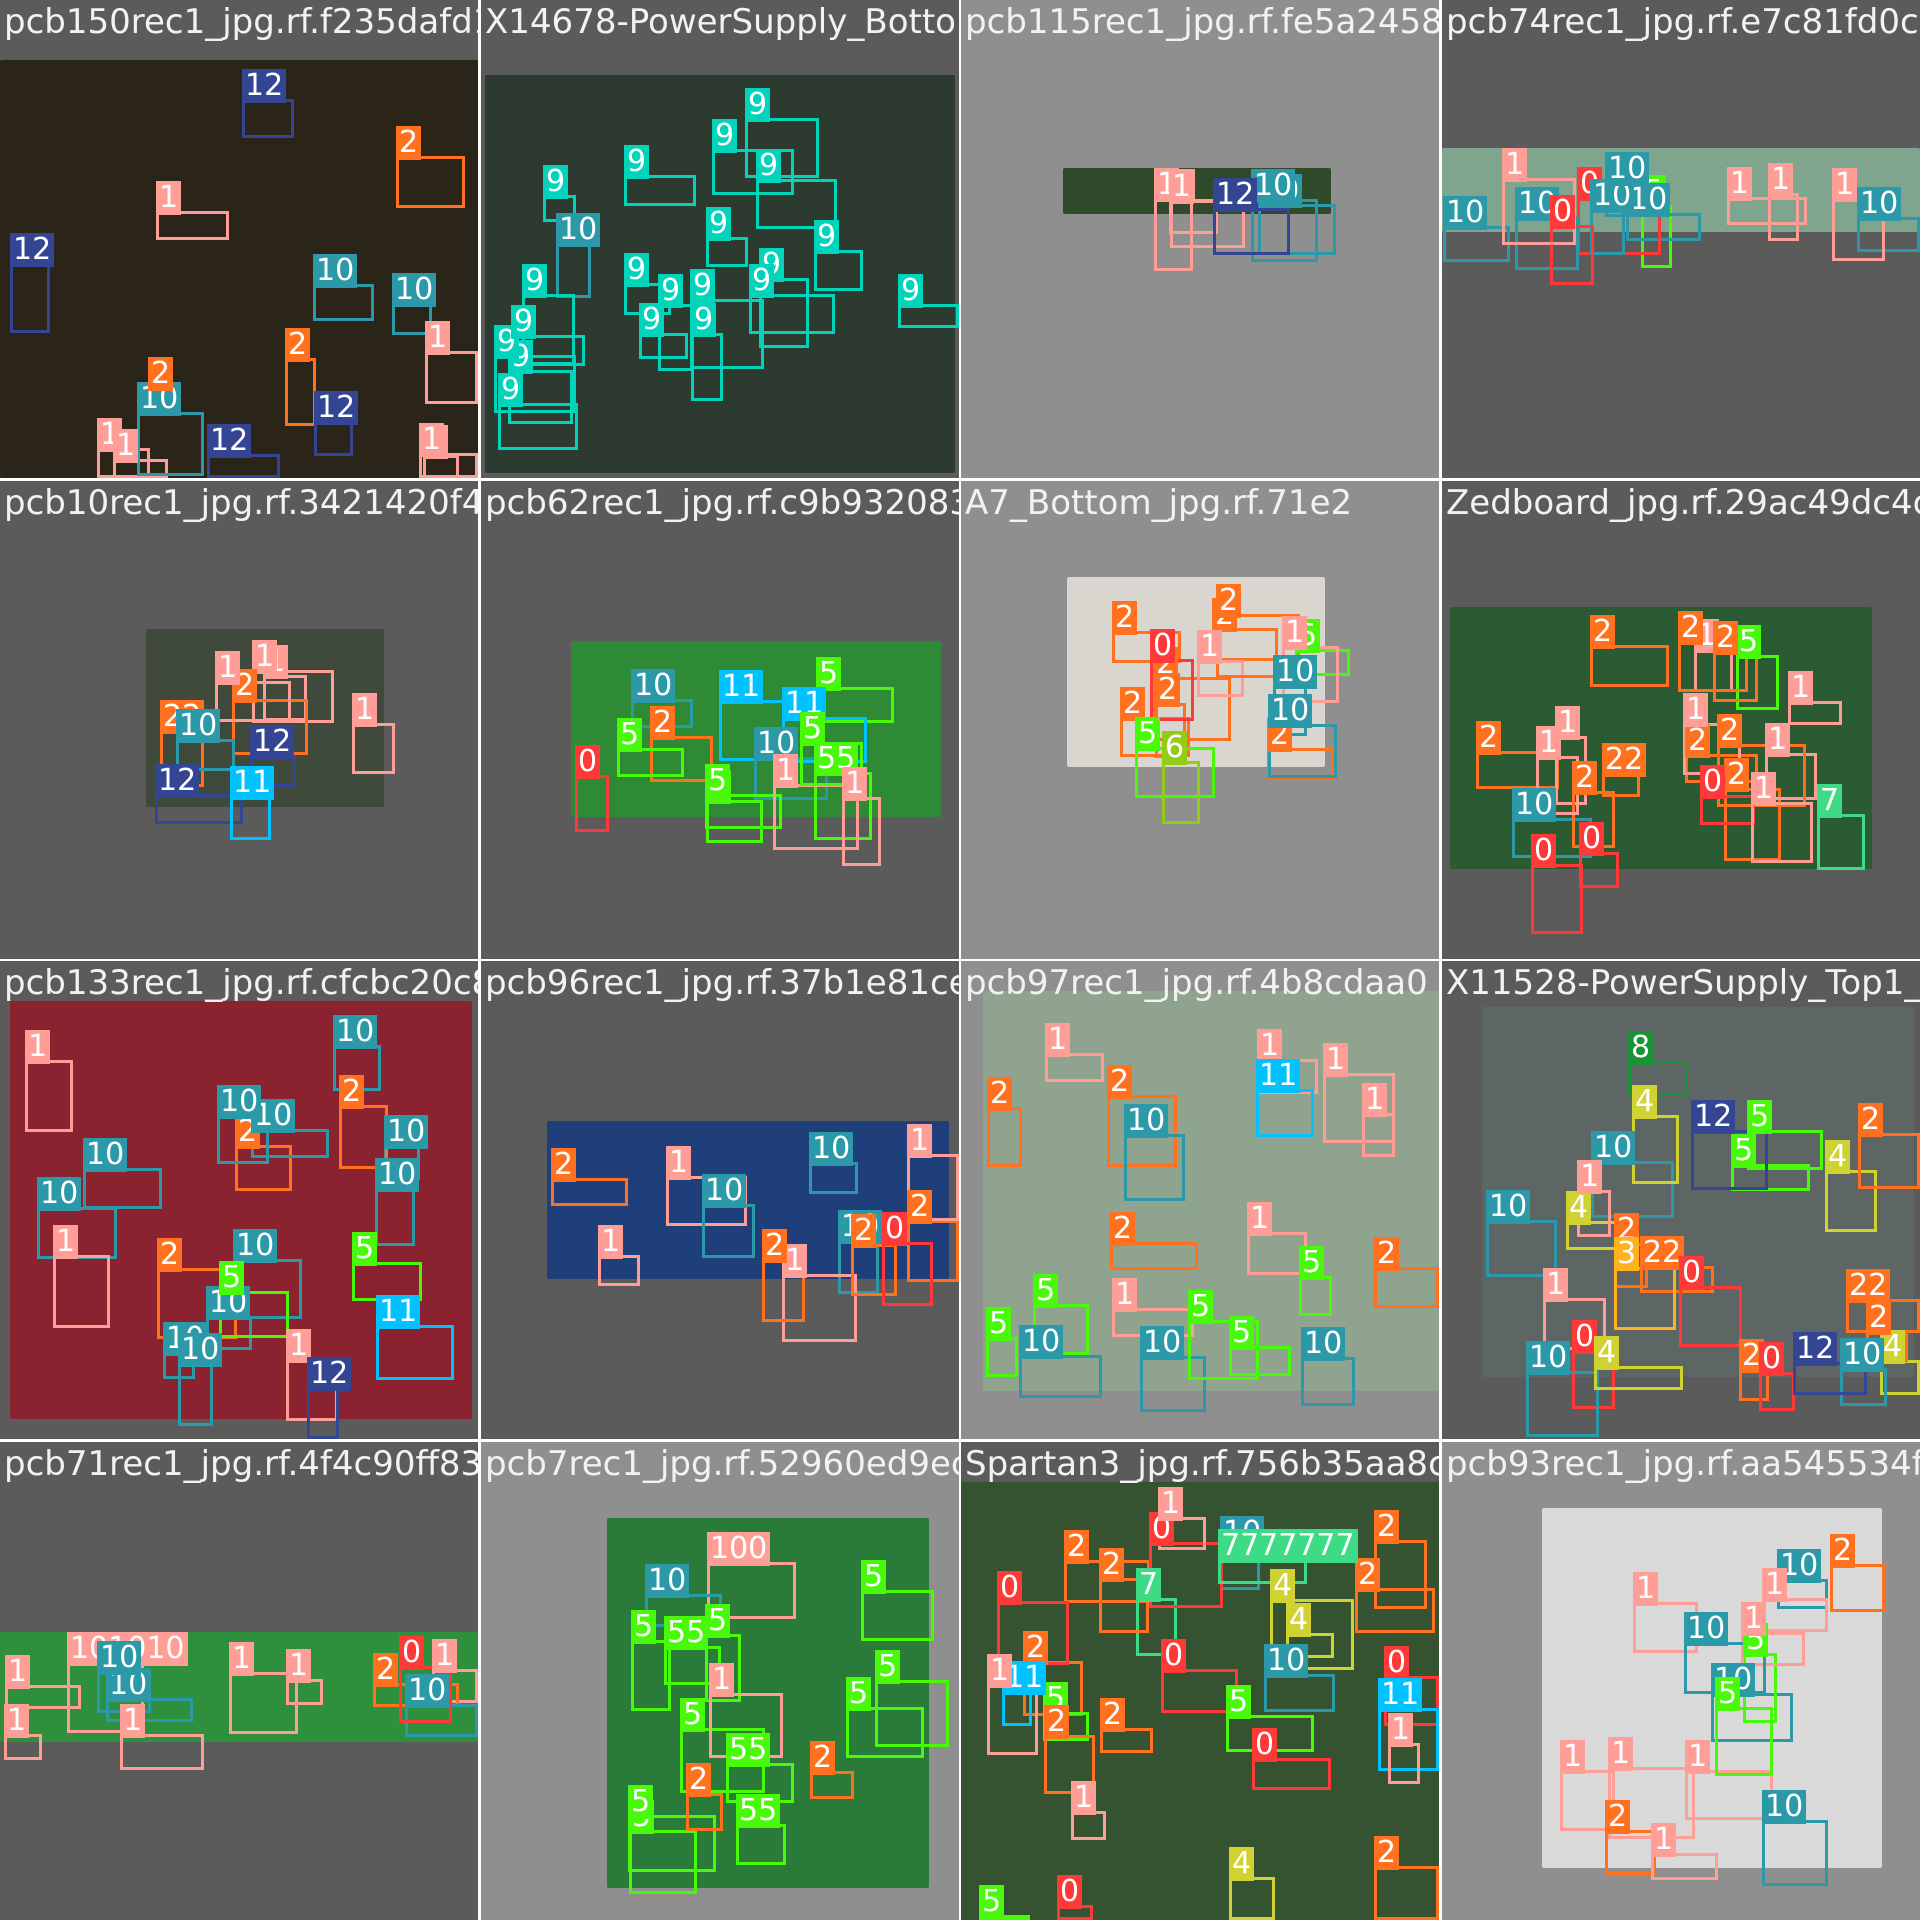 This screenshot has height=1924, width=1924. What do you see at coordinates (398, 1312) in the screenshot?
I see `class-label: 11` at bounding box center [398, 1312].